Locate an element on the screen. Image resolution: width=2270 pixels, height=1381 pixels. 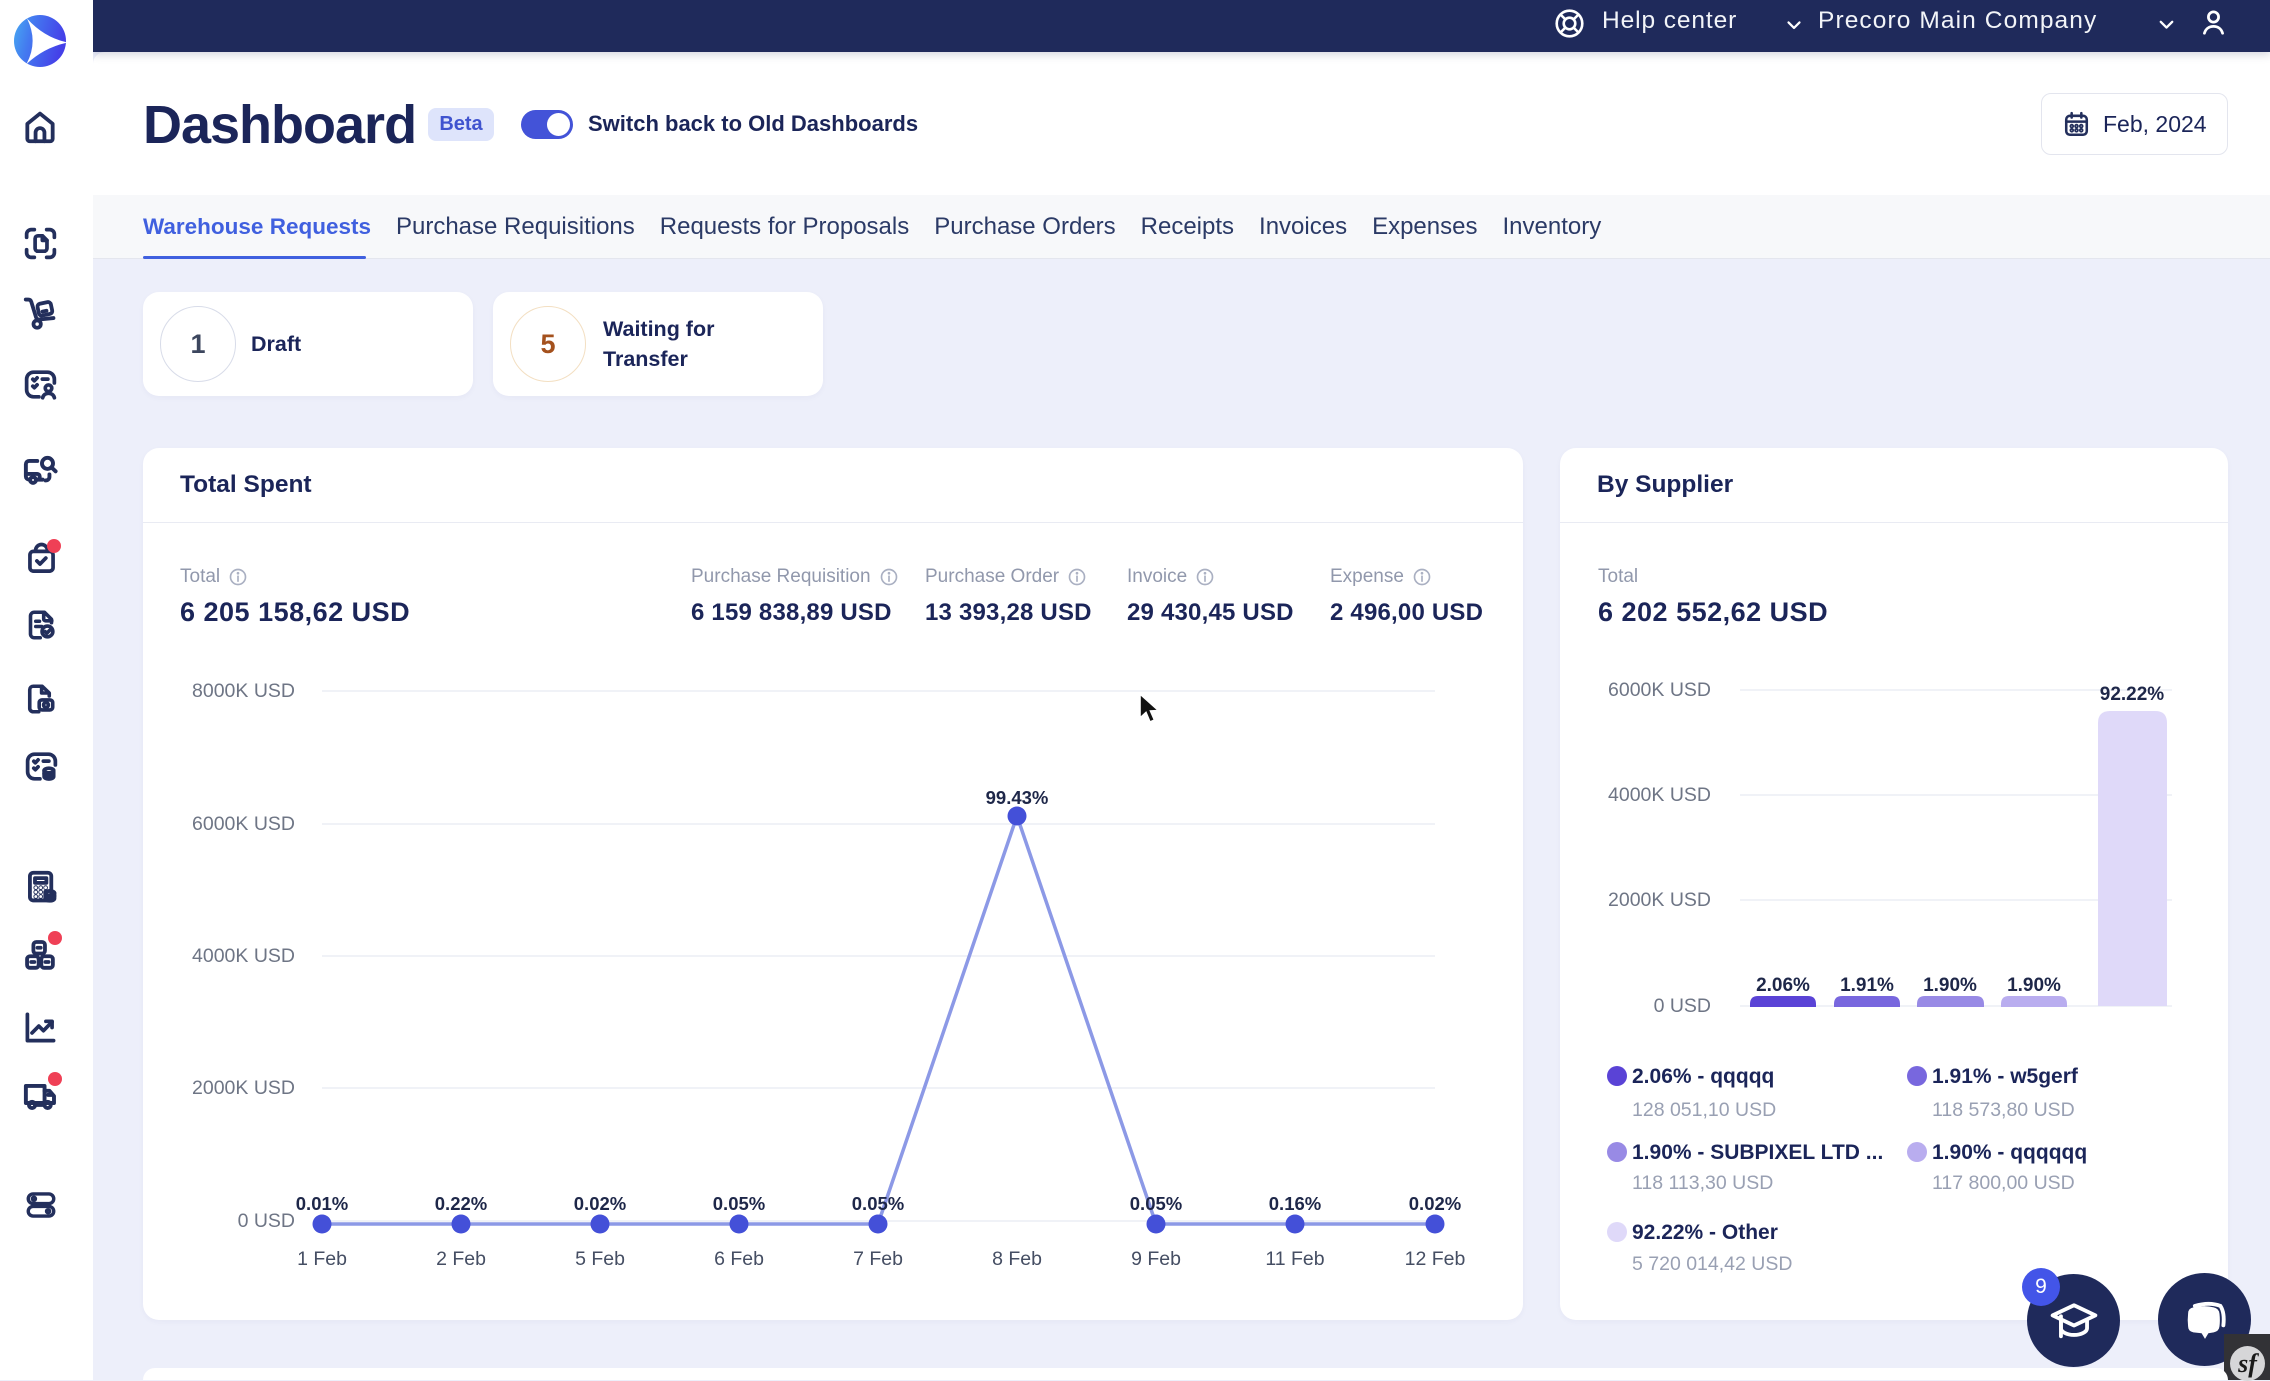
svg-text: 2 Feb is located at coordinates (461, 1259).